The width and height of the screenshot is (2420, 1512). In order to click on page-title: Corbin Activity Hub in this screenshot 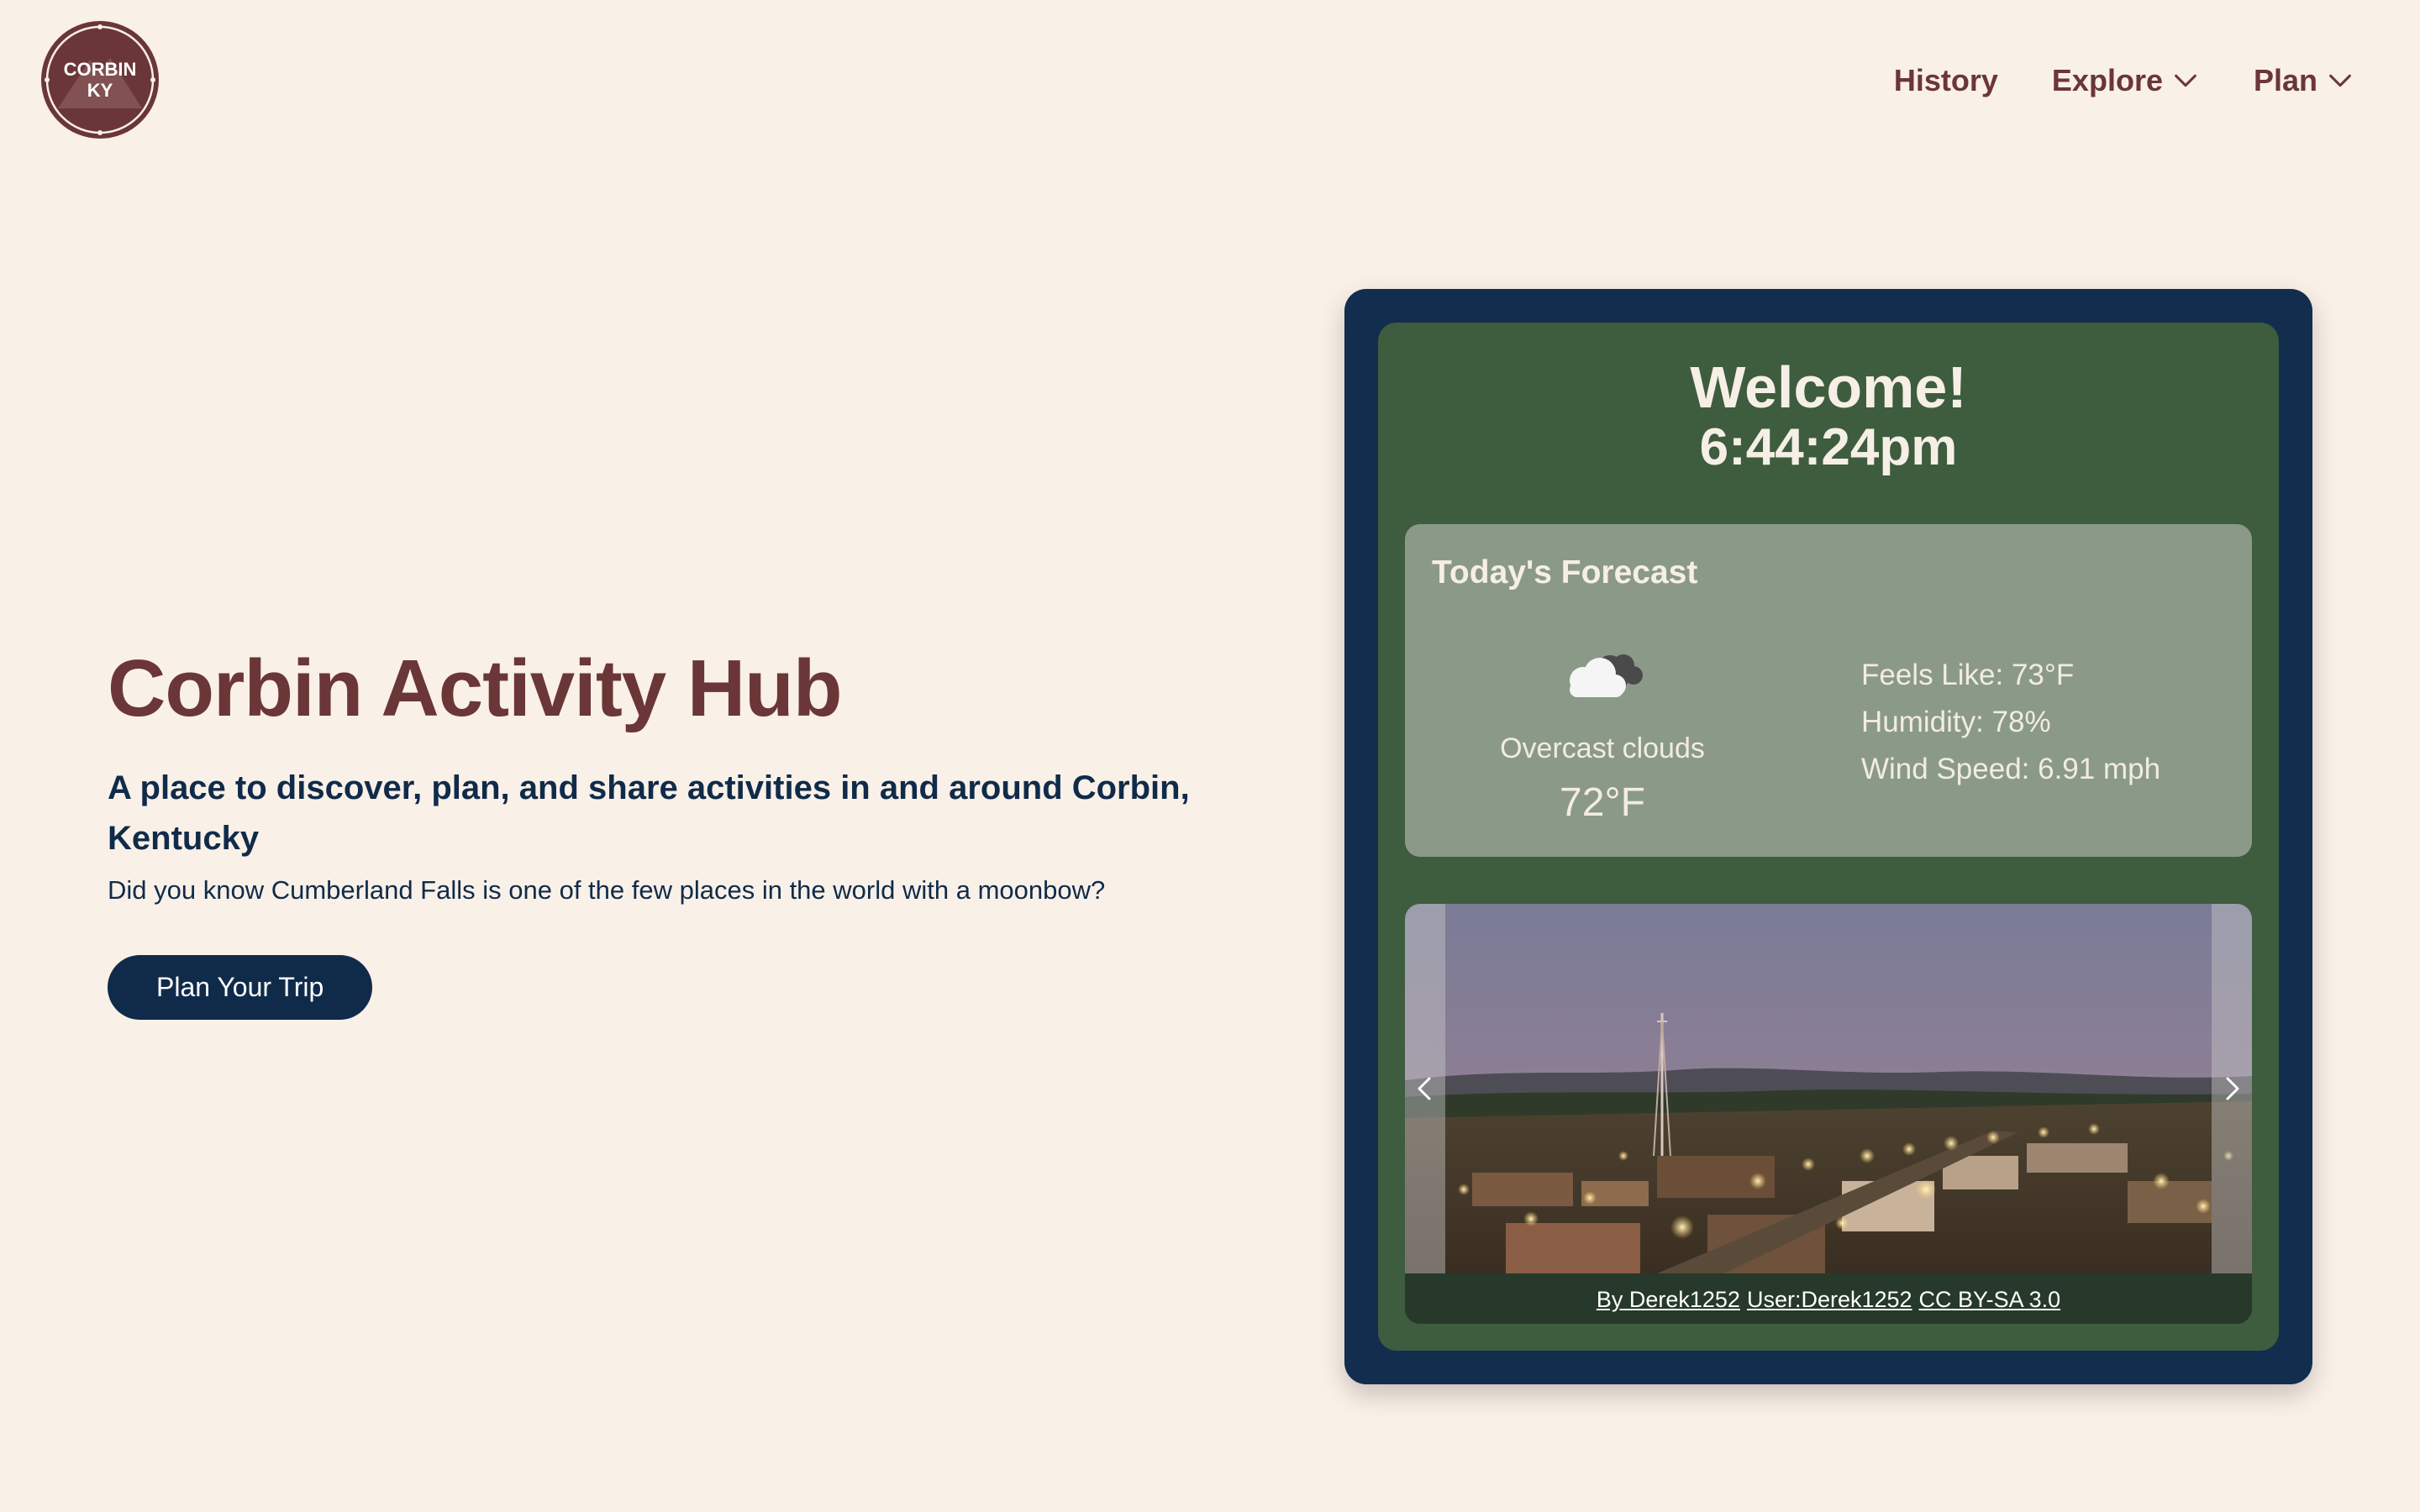, I will do `click(475, 688)`.